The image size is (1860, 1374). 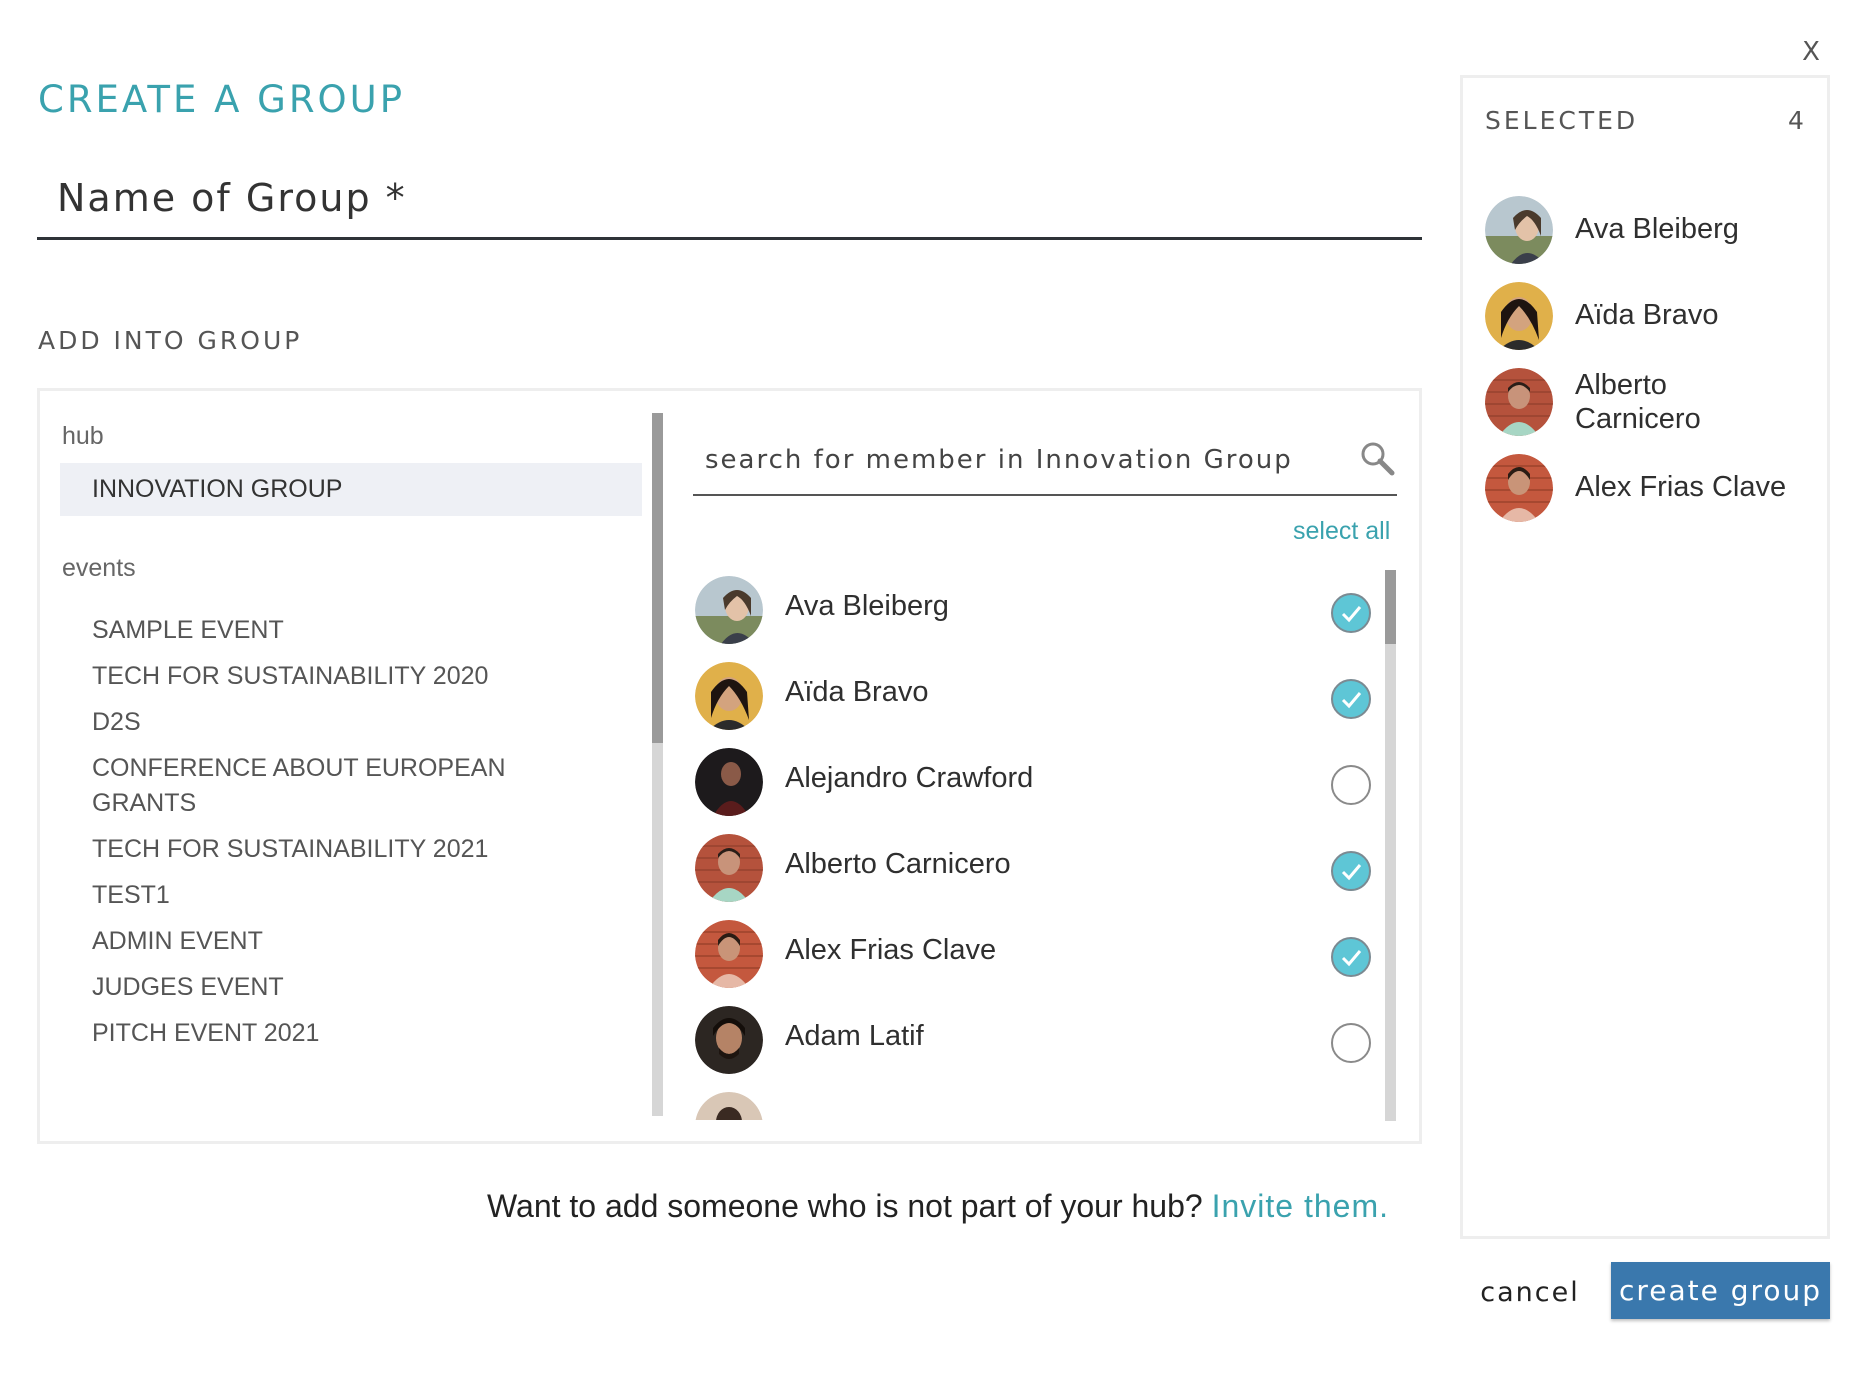 I want to click on member-row: Adam Latif, so click(x=1033, y=1041).